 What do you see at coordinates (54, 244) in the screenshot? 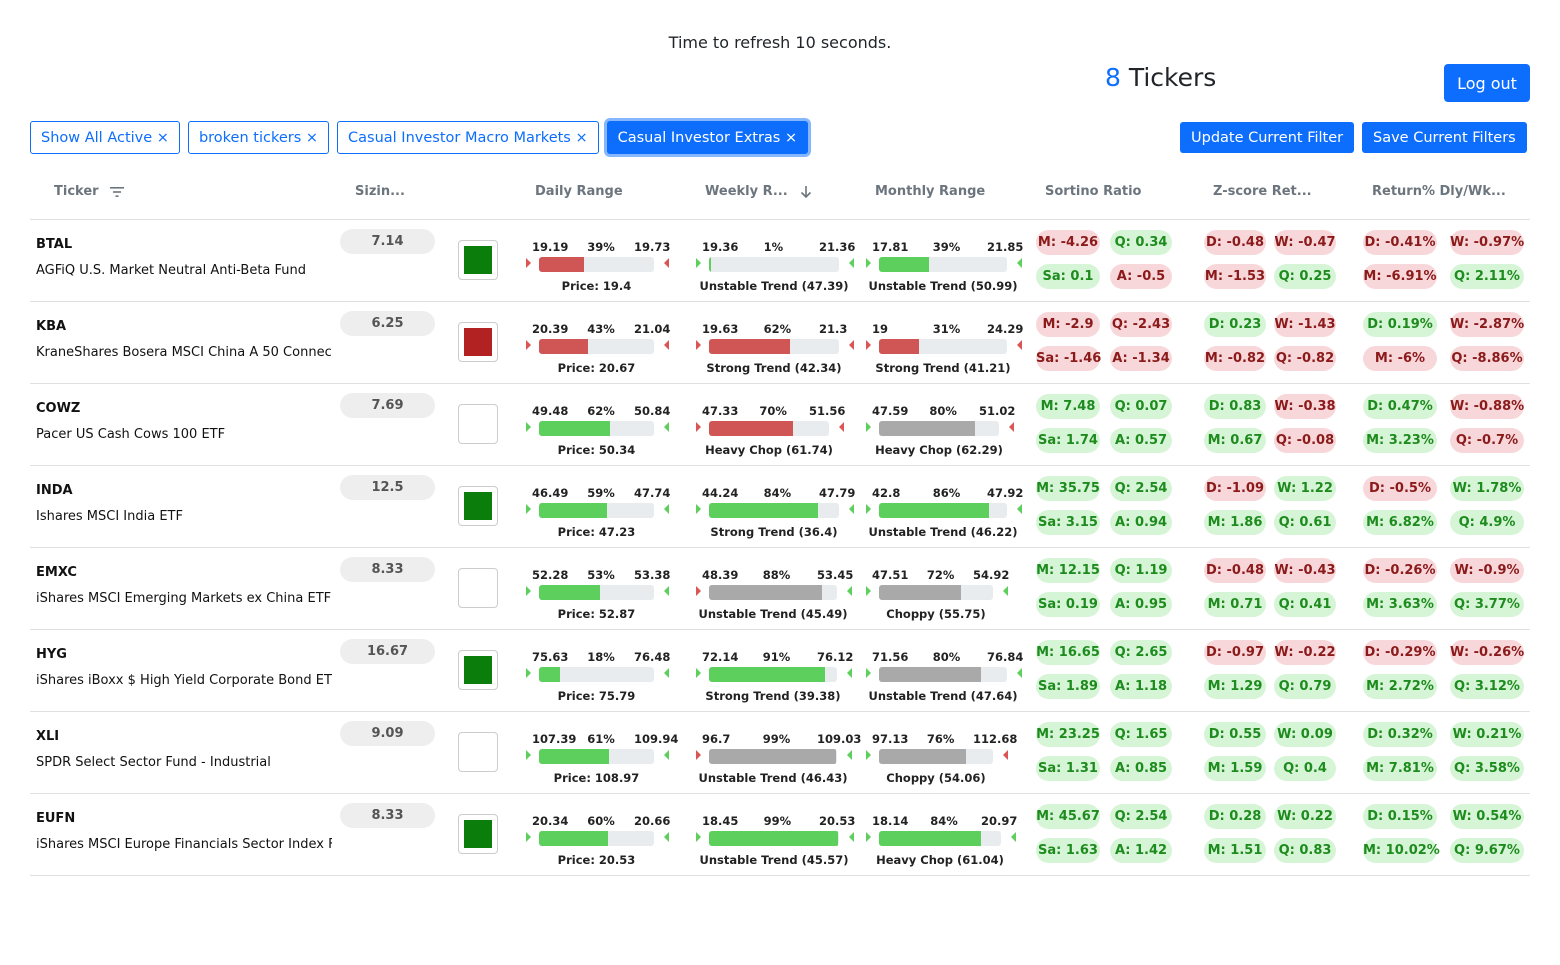
I see `ticker-symbol: BTAL` at bounding box center [54, 244].